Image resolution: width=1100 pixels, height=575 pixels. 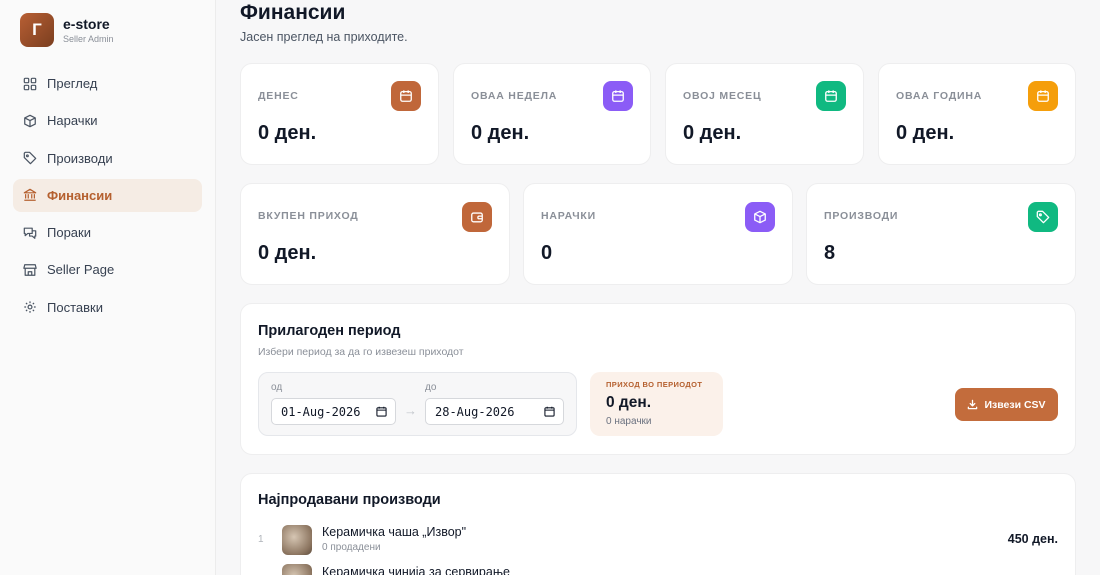 What do you see at coordinates (277, 387) in the screenshot?
I see `from-label: од` at bounding box center [277, 387].